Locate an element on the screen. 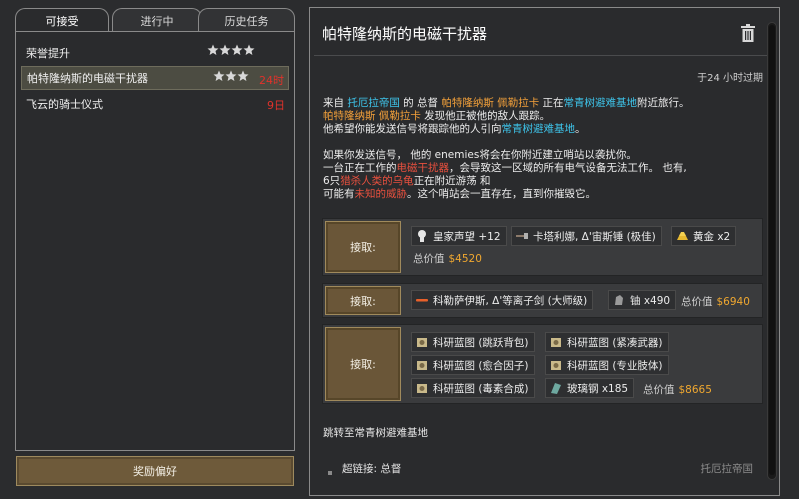 Image resolution: width=799 pixels, height=499 pixels. reward-total: 总价值 $6940 is located at coordinates (715, 302).